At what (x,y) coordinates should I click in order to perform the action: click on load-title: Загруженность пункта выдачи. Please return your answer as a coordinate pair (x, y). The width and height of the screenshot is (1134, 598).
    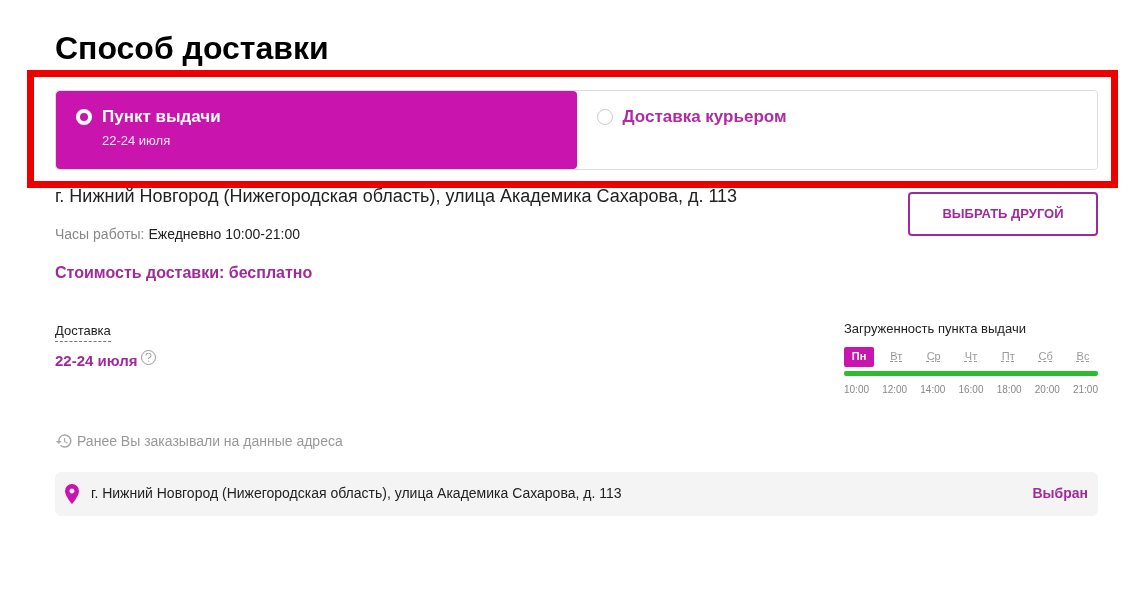
    Looking at the image, I should click on (935, 329).